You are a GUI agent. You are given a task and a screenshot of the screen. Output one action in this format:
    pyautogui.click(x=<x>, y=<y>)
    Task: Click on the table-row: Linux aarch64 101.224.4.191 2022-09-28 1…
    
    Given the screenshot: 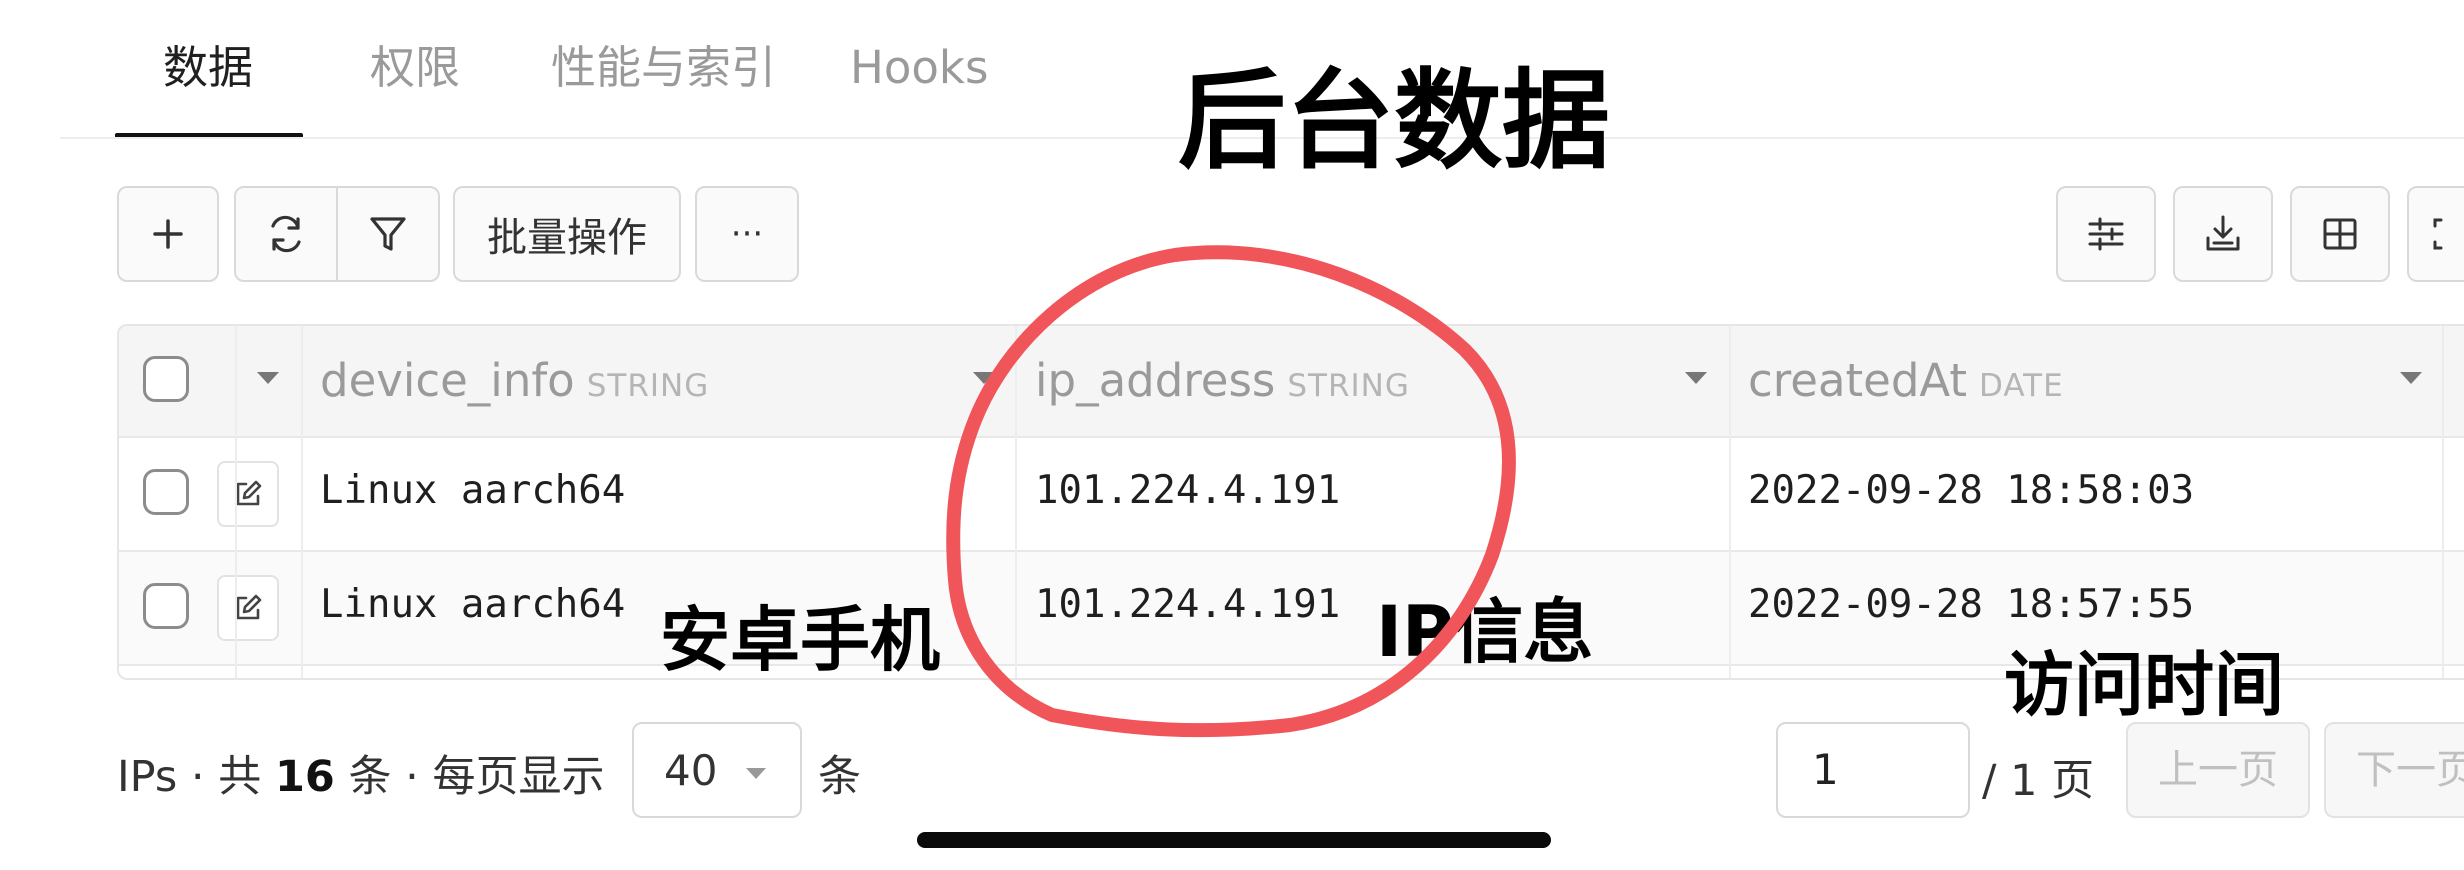 What is the action you would take?
    pyautogui.click(x=1291, y=495)
    